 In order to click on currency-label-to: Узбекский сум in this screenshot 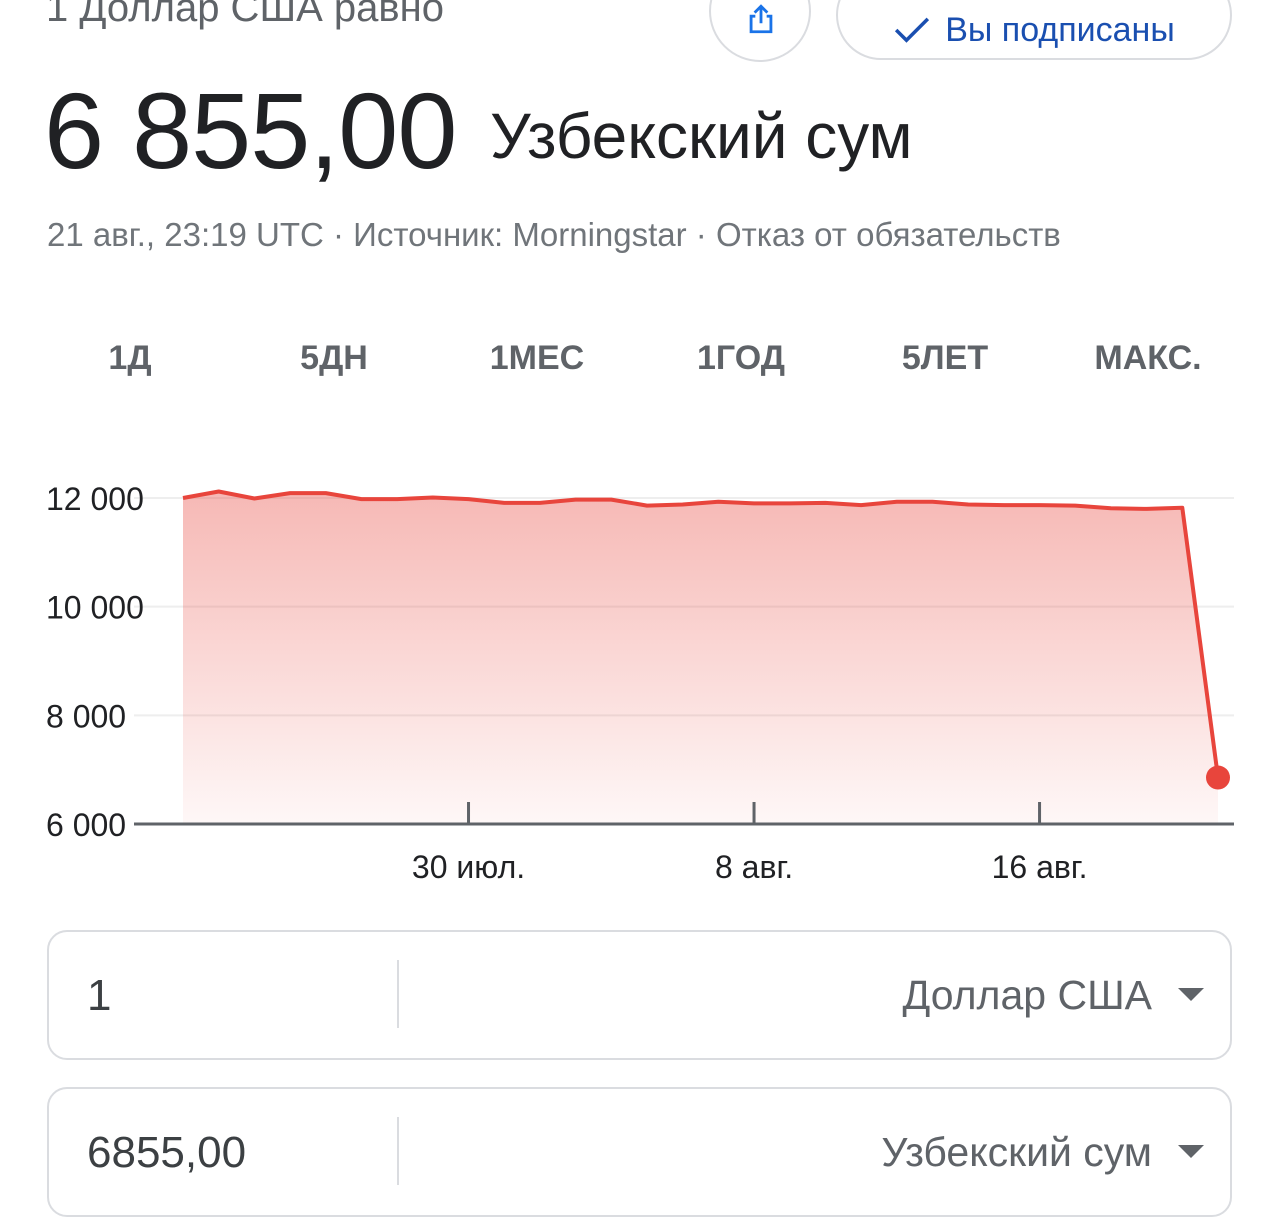, I will do `click(1016, 1152)`.